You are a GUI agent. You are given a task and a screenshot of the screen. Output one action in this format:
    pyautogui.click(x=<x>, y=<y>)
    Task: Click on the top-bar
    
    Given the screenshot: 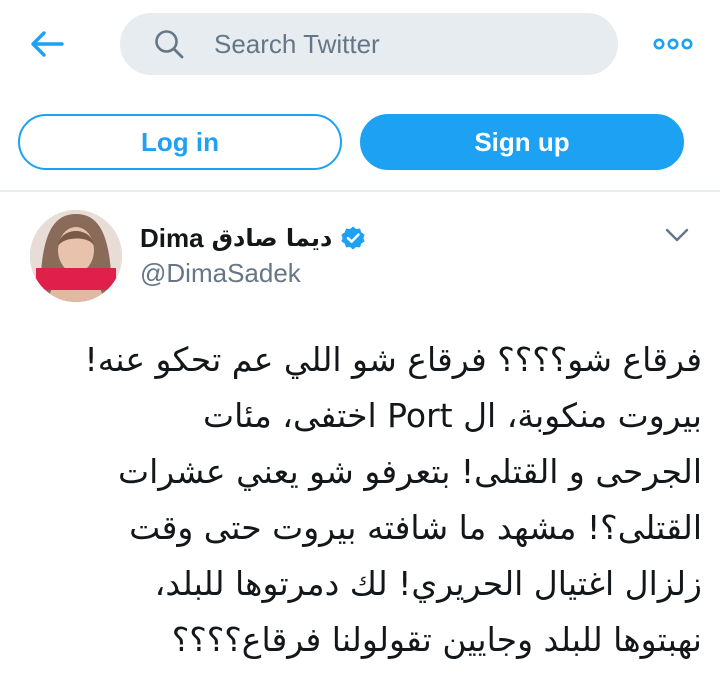 What is the action you would take?
    pyautogui.click(x=360, y=46)
    